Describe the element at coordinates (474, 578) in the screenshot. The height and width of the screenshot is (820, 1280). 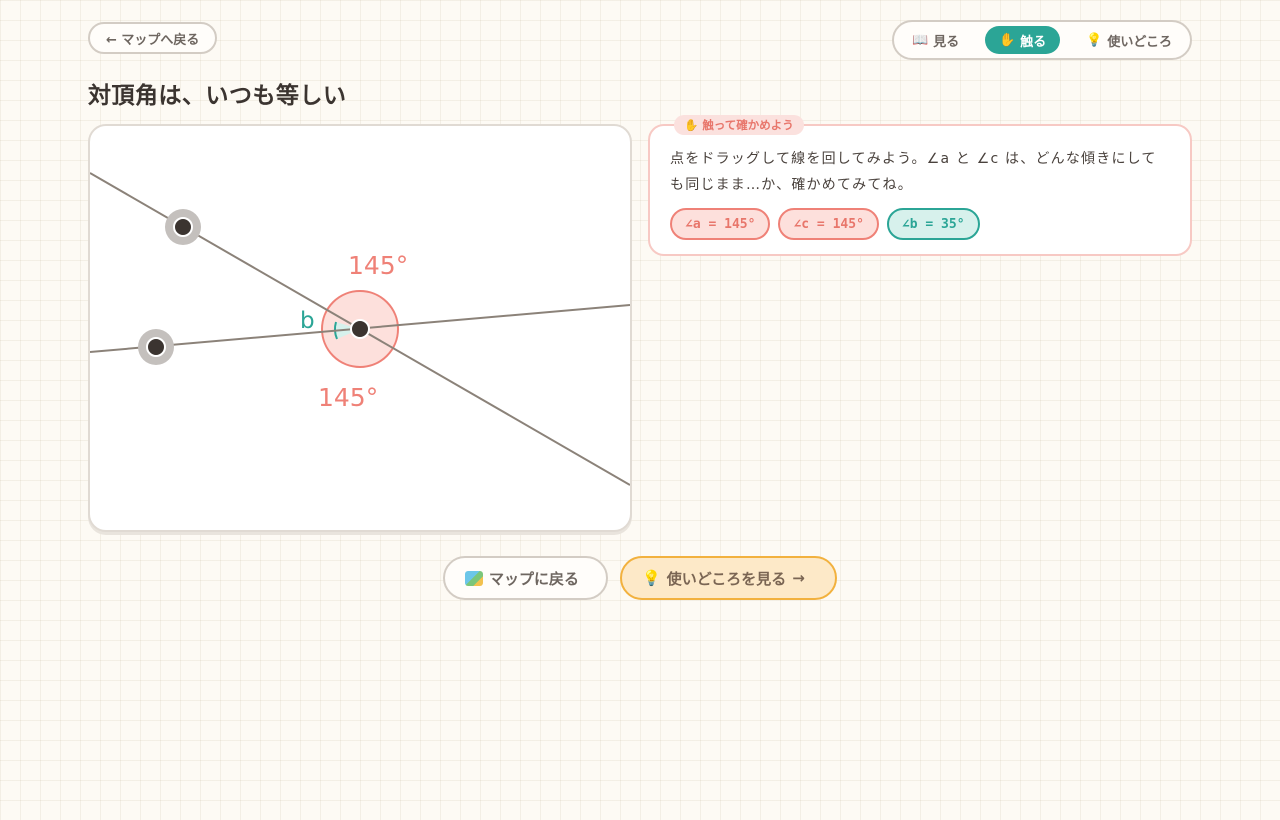
I see `map-icon` at that location.